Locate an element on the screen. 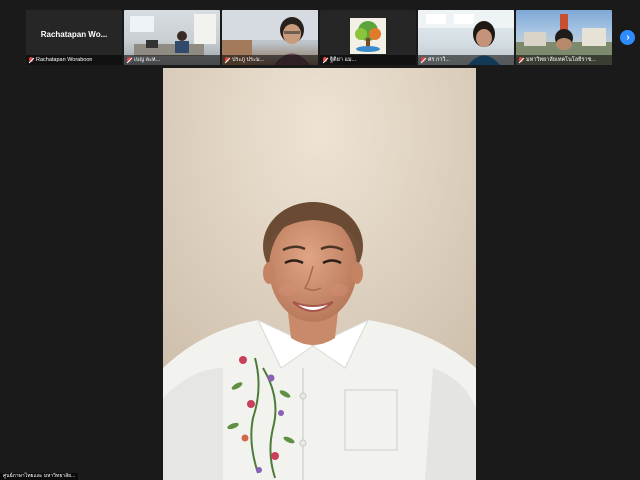  next-page-button: › is located at coordinates (627, 37).